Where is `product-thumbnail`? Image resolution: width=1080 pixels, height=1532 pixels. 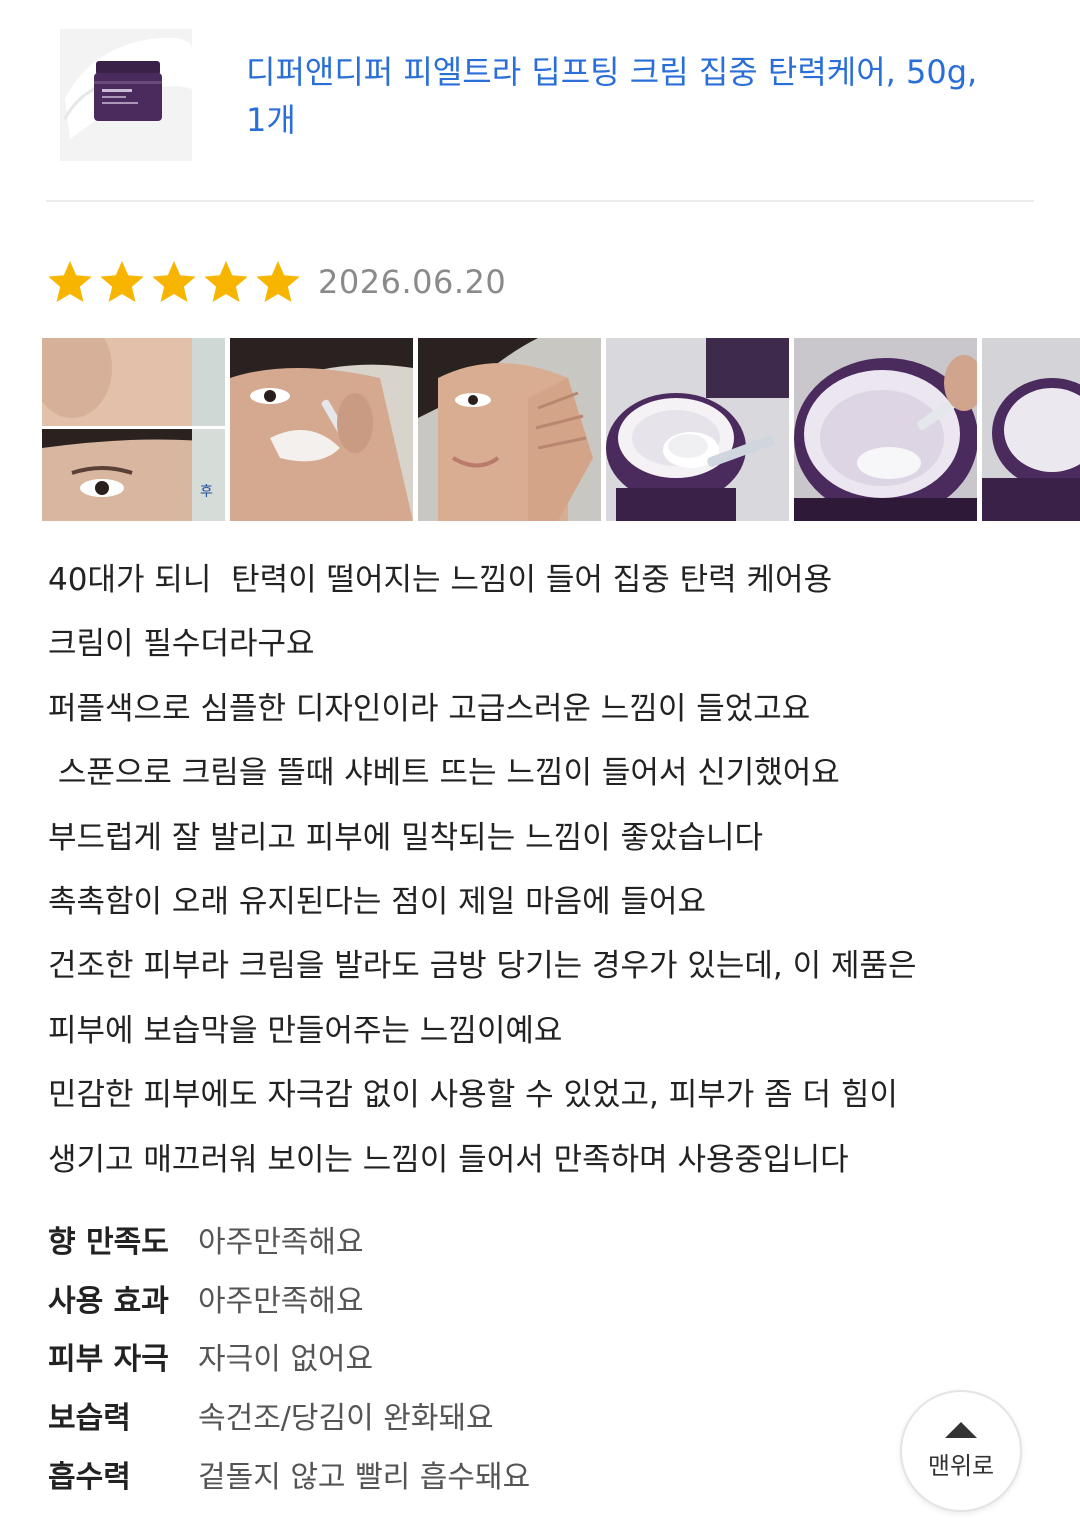
product-thumbnail is located at coordinates (126, 95).